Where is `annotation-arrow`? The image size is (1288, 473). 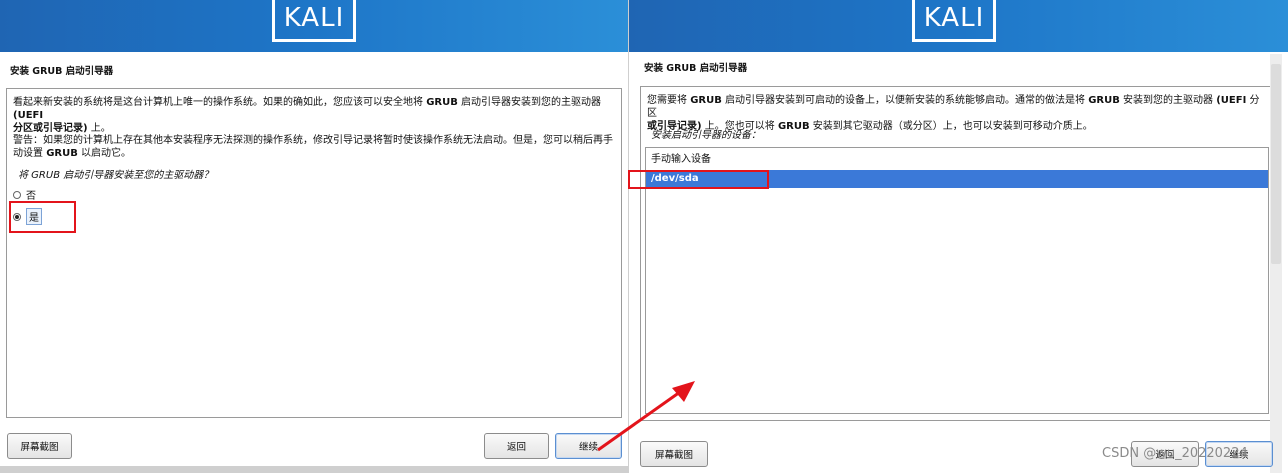 annotation-arrow is located at coordinates (646, 416).